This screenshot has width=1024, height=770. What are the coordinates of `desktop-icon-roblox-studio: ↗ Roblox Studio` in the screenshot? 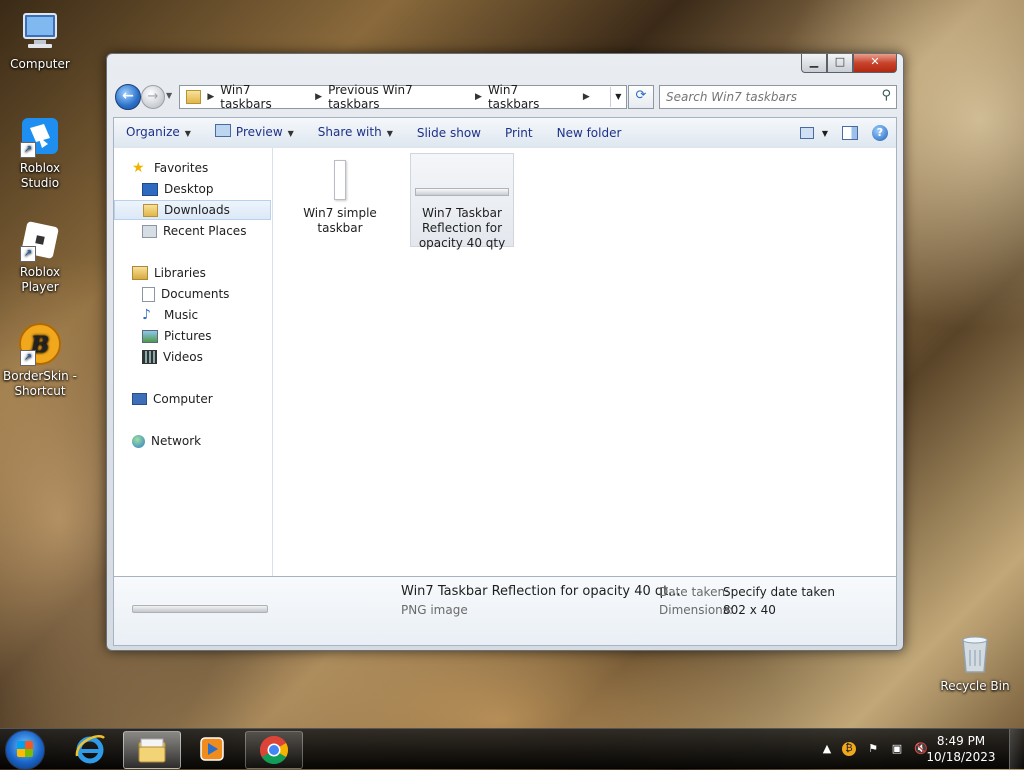 It's located at (40, 152).